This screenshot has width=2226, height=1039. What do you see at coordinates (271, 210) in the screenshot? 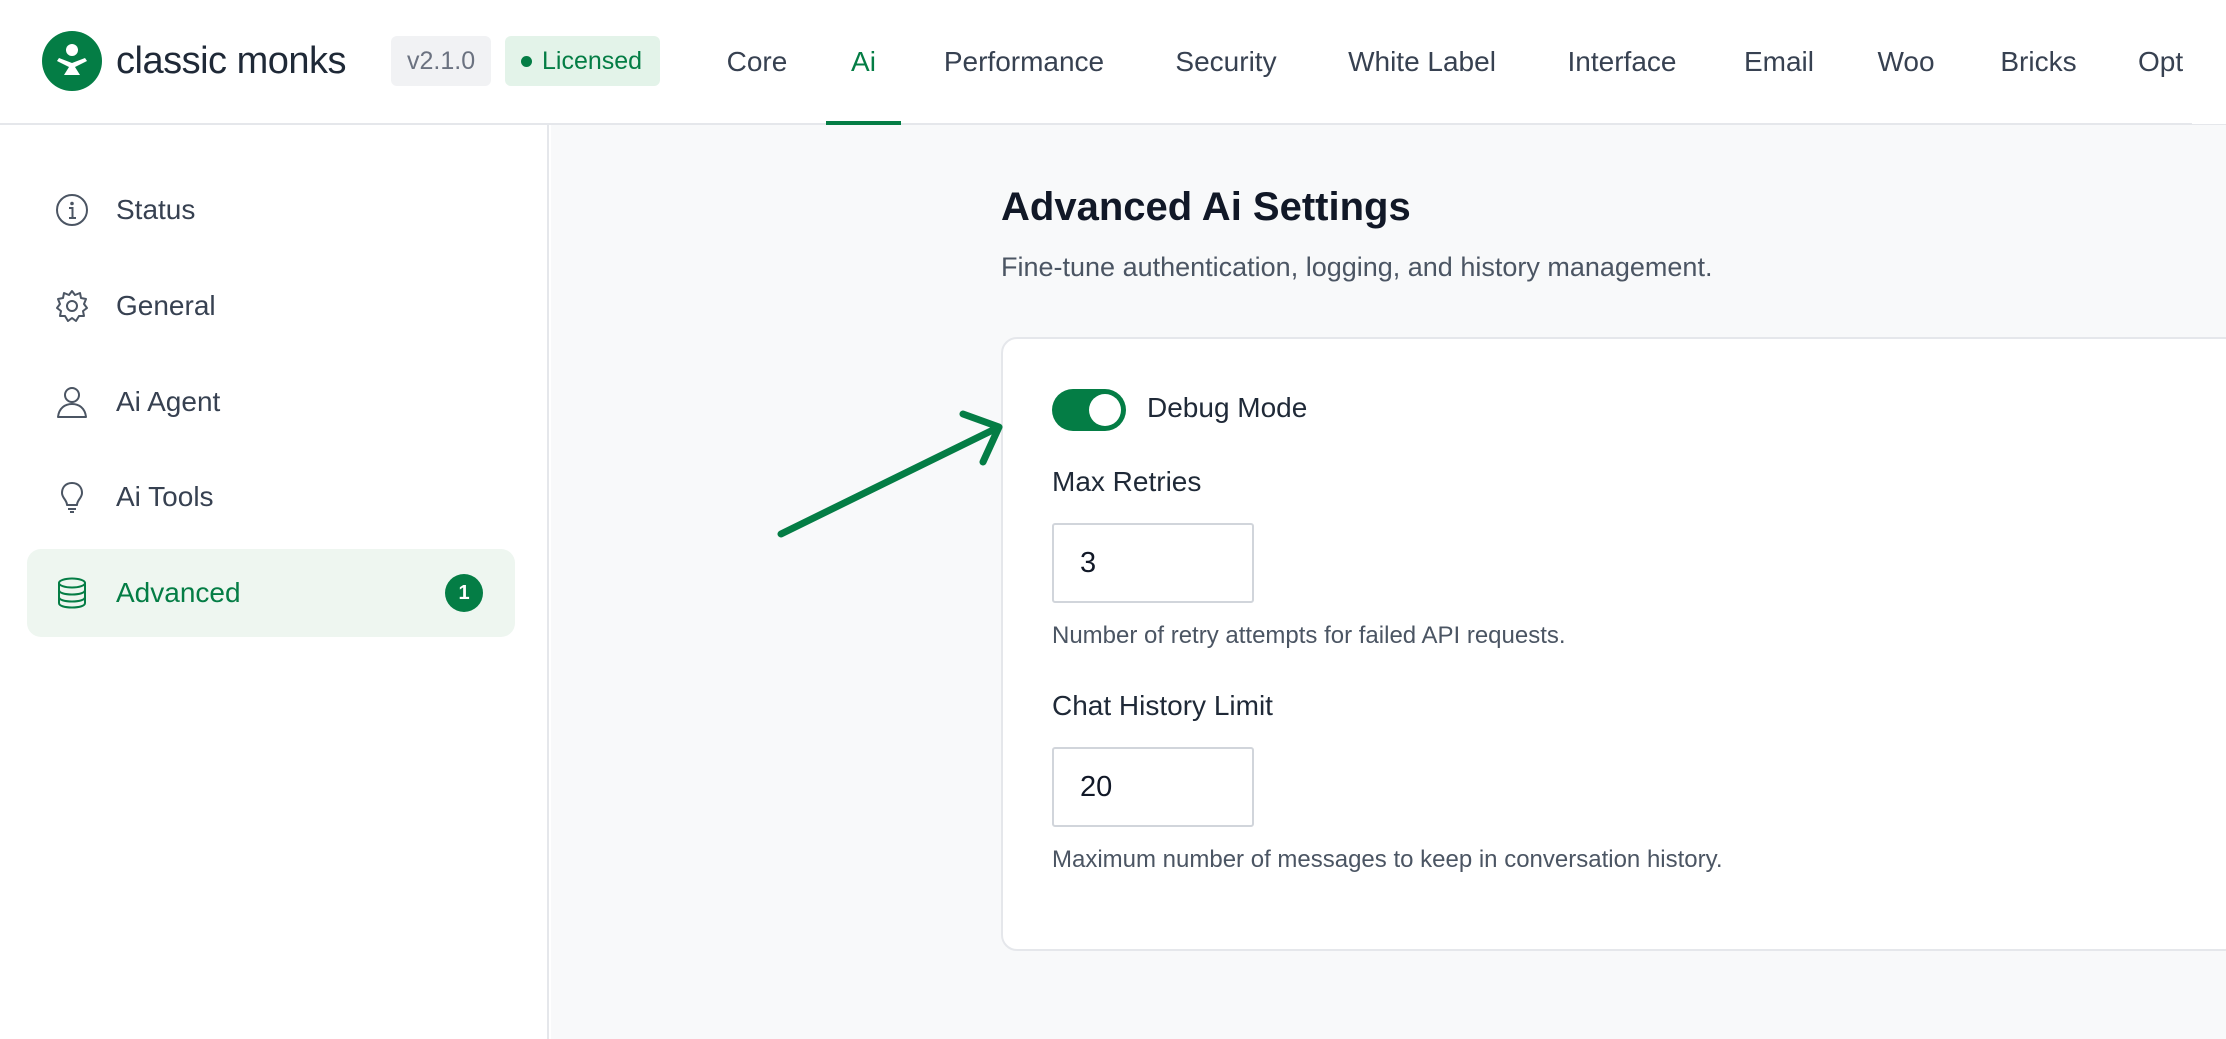
I see `sidebar-item-status: Status` at bounding box center [271, 210].